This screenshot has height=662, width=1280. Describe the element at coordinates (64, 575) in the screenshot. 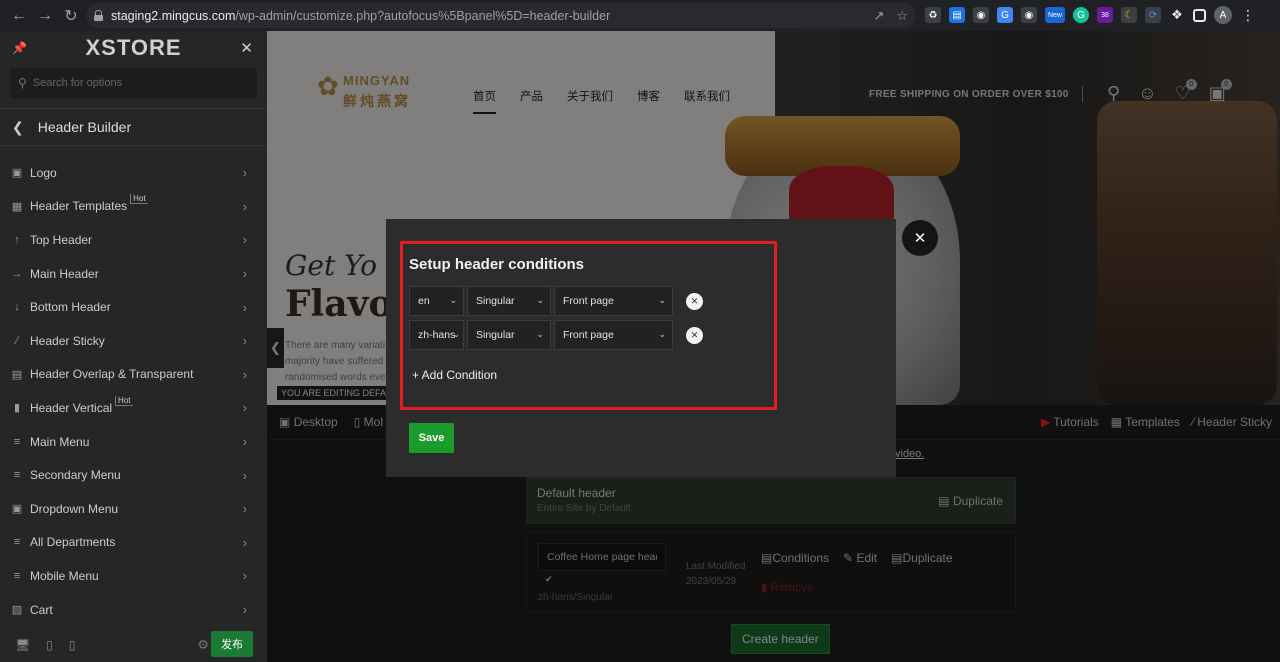

I see `sidebar-item-label: Mobile Menu` at that location.